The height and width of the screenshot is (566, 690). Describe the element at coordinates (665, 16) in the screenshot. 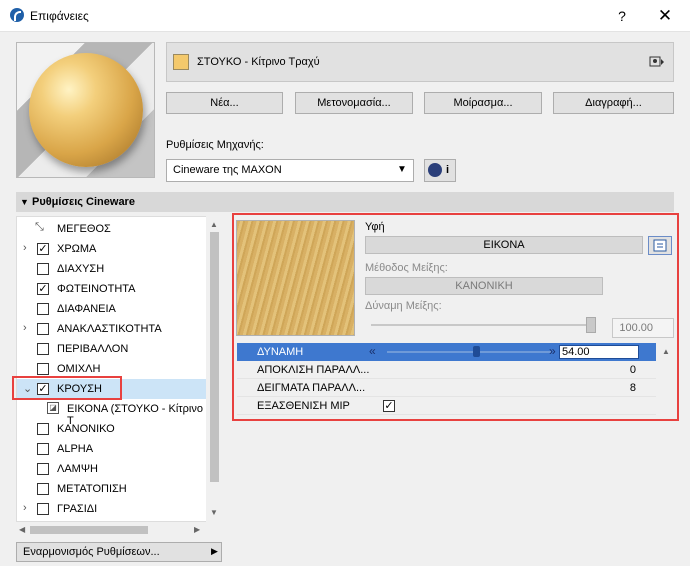

I see `close-button: ✕` at that location.